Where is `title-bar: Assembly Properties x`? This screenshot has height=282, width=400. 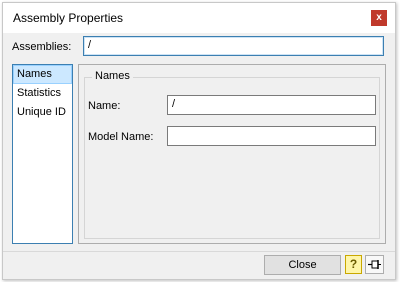
title-bar: Assembly Properties x is located at coordinates (199, 18).